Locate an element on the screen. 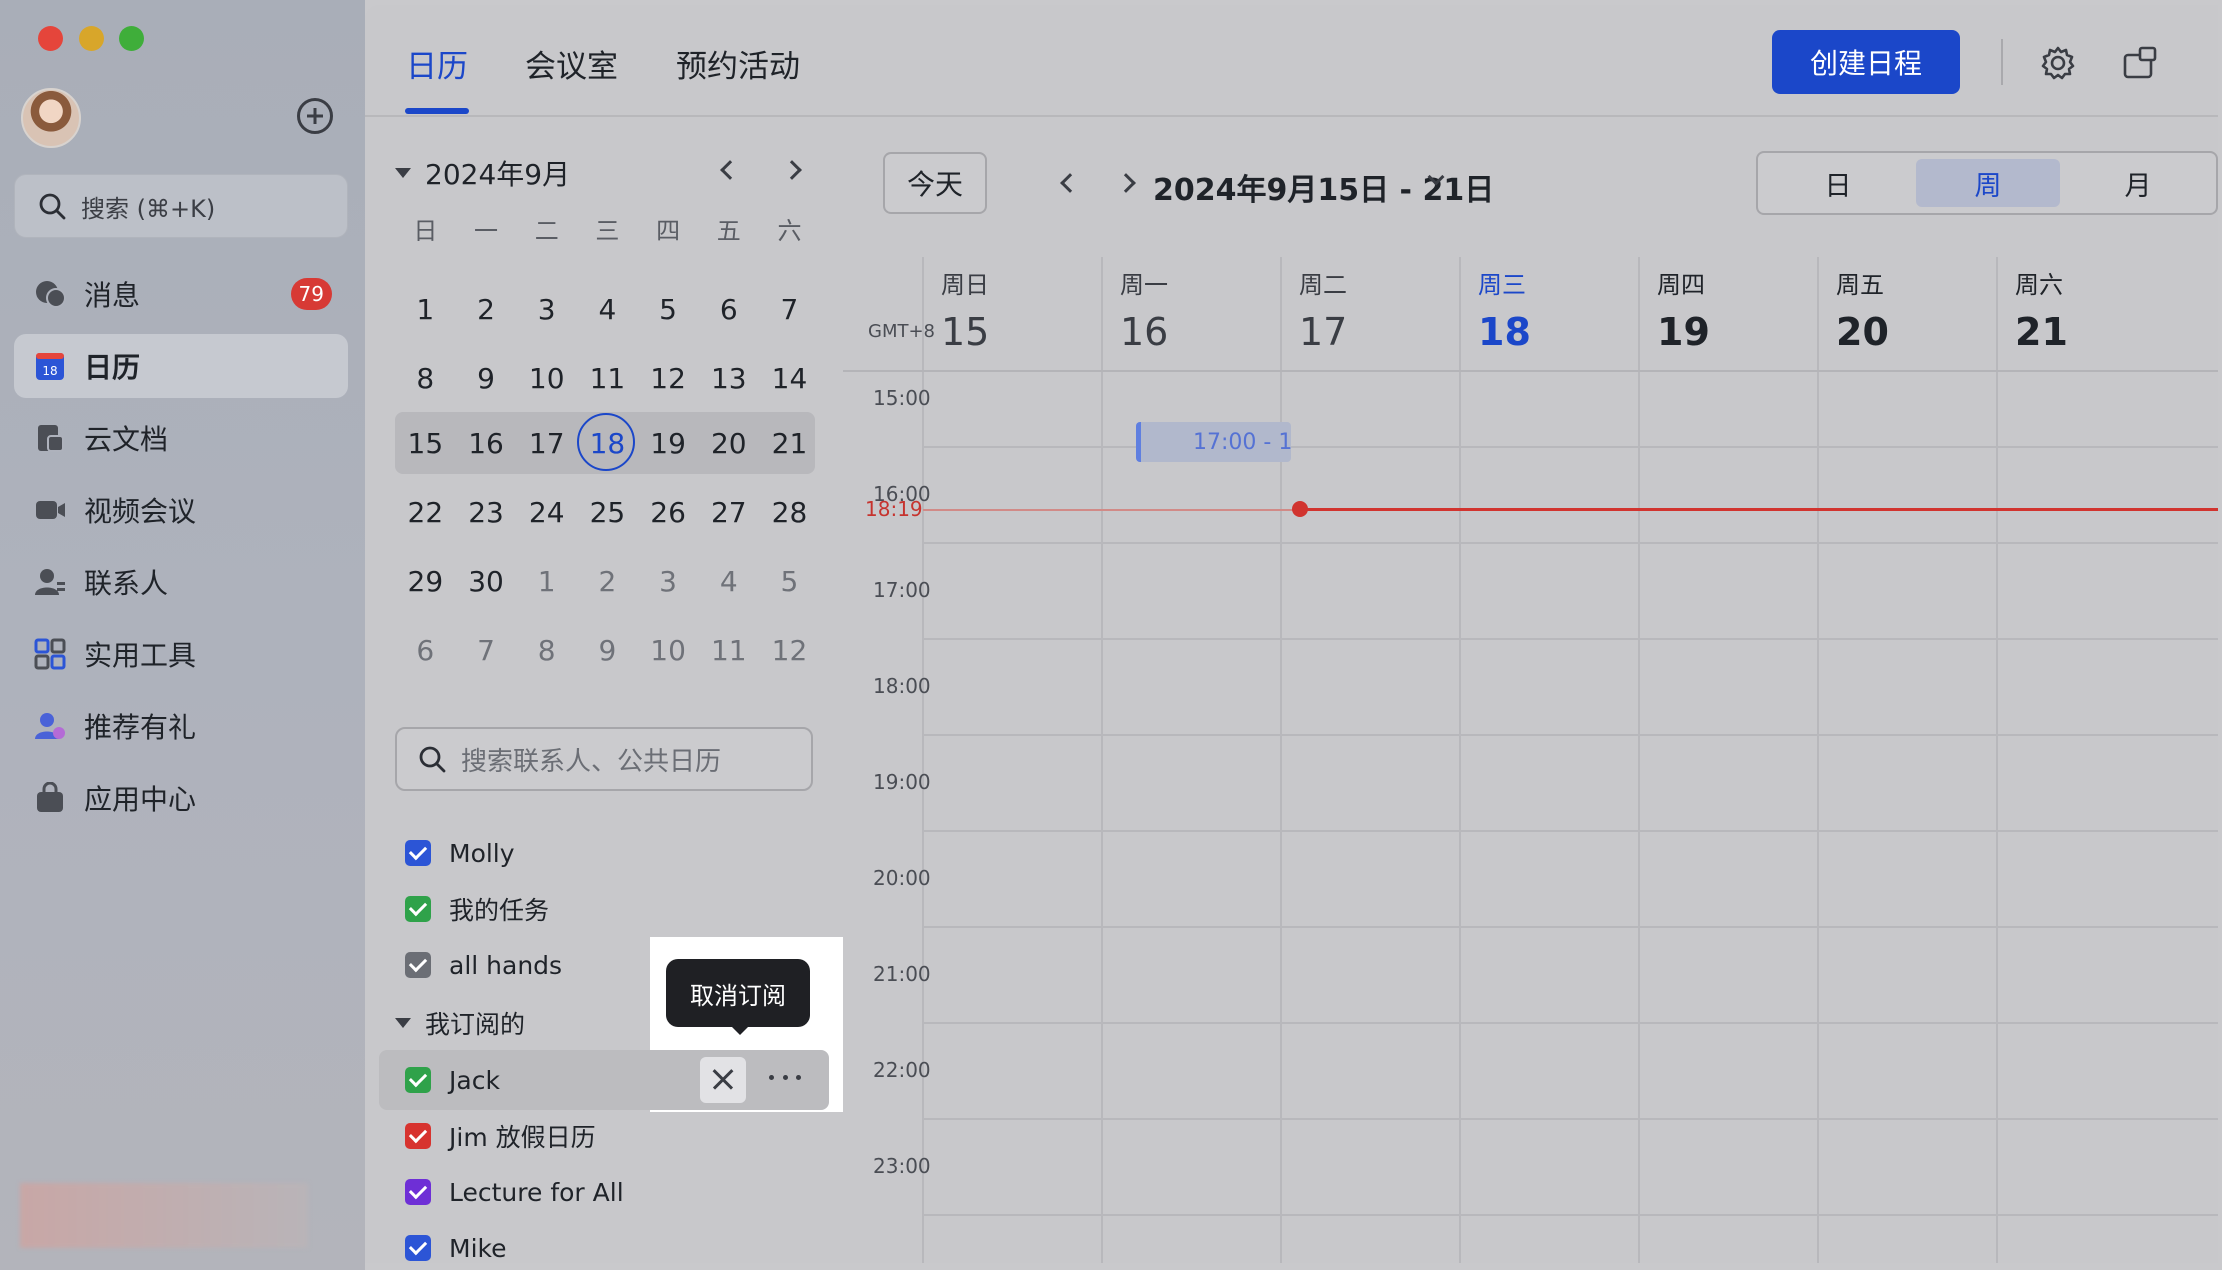 This screenshot has height=1270, width=2222. calendar-event: 17:00 - 17 is located at coordinates (1213, 442).